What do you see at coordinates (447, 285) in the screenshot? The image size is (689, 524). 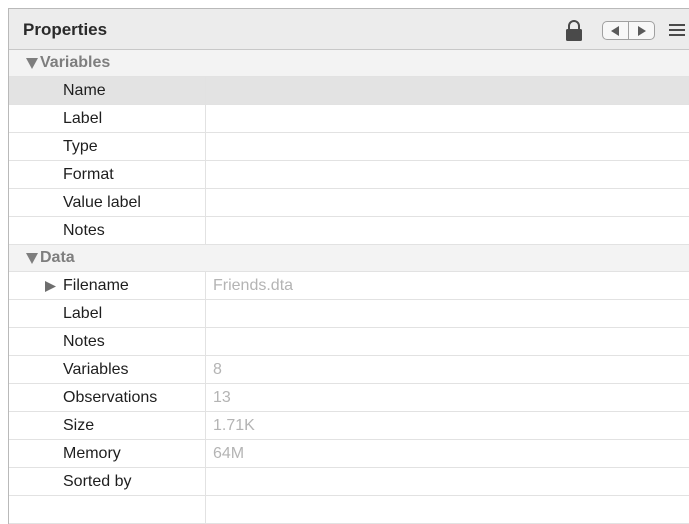 I see `property-value: Friends.dta` at bounding box center [447, 285].